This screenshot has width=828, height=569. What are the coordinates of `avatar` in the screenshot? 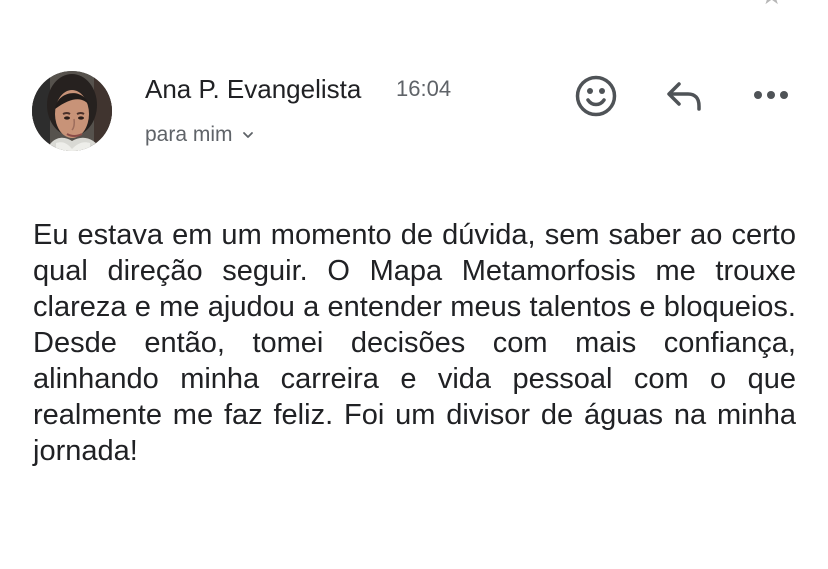 It's located at (72, 111).